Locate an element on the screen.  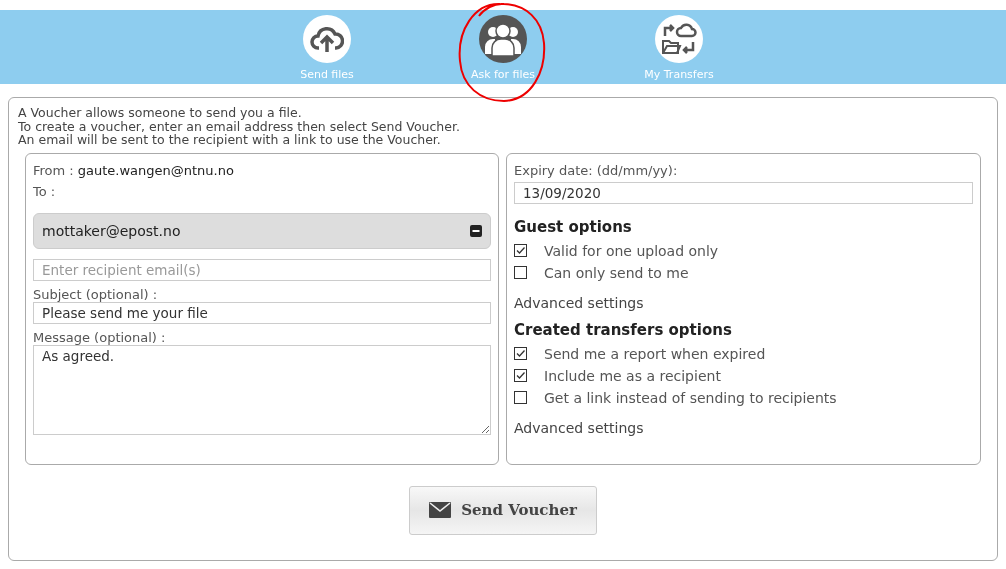
to-label: To : is located at coordinates (45, 191).